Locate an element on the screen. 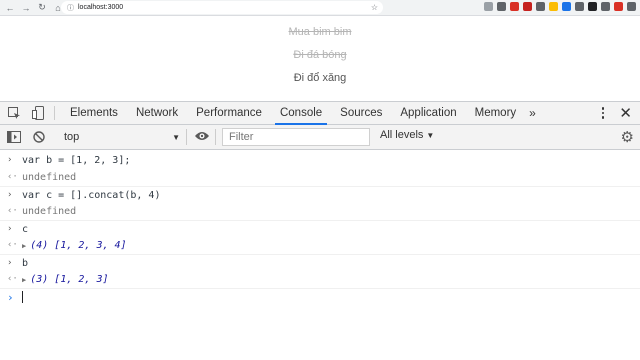 Image resolution: width=640 pixels, height=360 pixels. url-text: localhost:3000 is located at coordinates (101, 7).